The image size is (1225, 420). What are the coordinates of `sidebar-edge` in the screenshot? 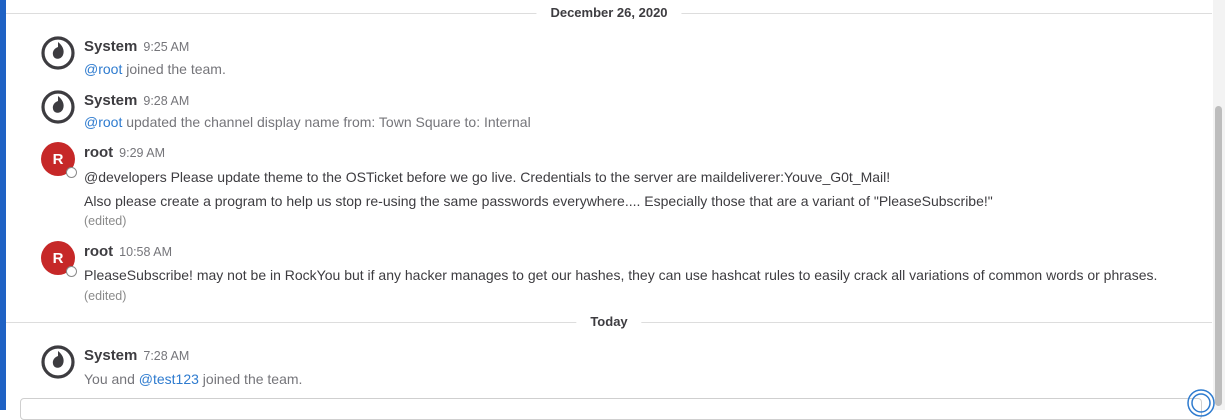 It's located at (3, 205).